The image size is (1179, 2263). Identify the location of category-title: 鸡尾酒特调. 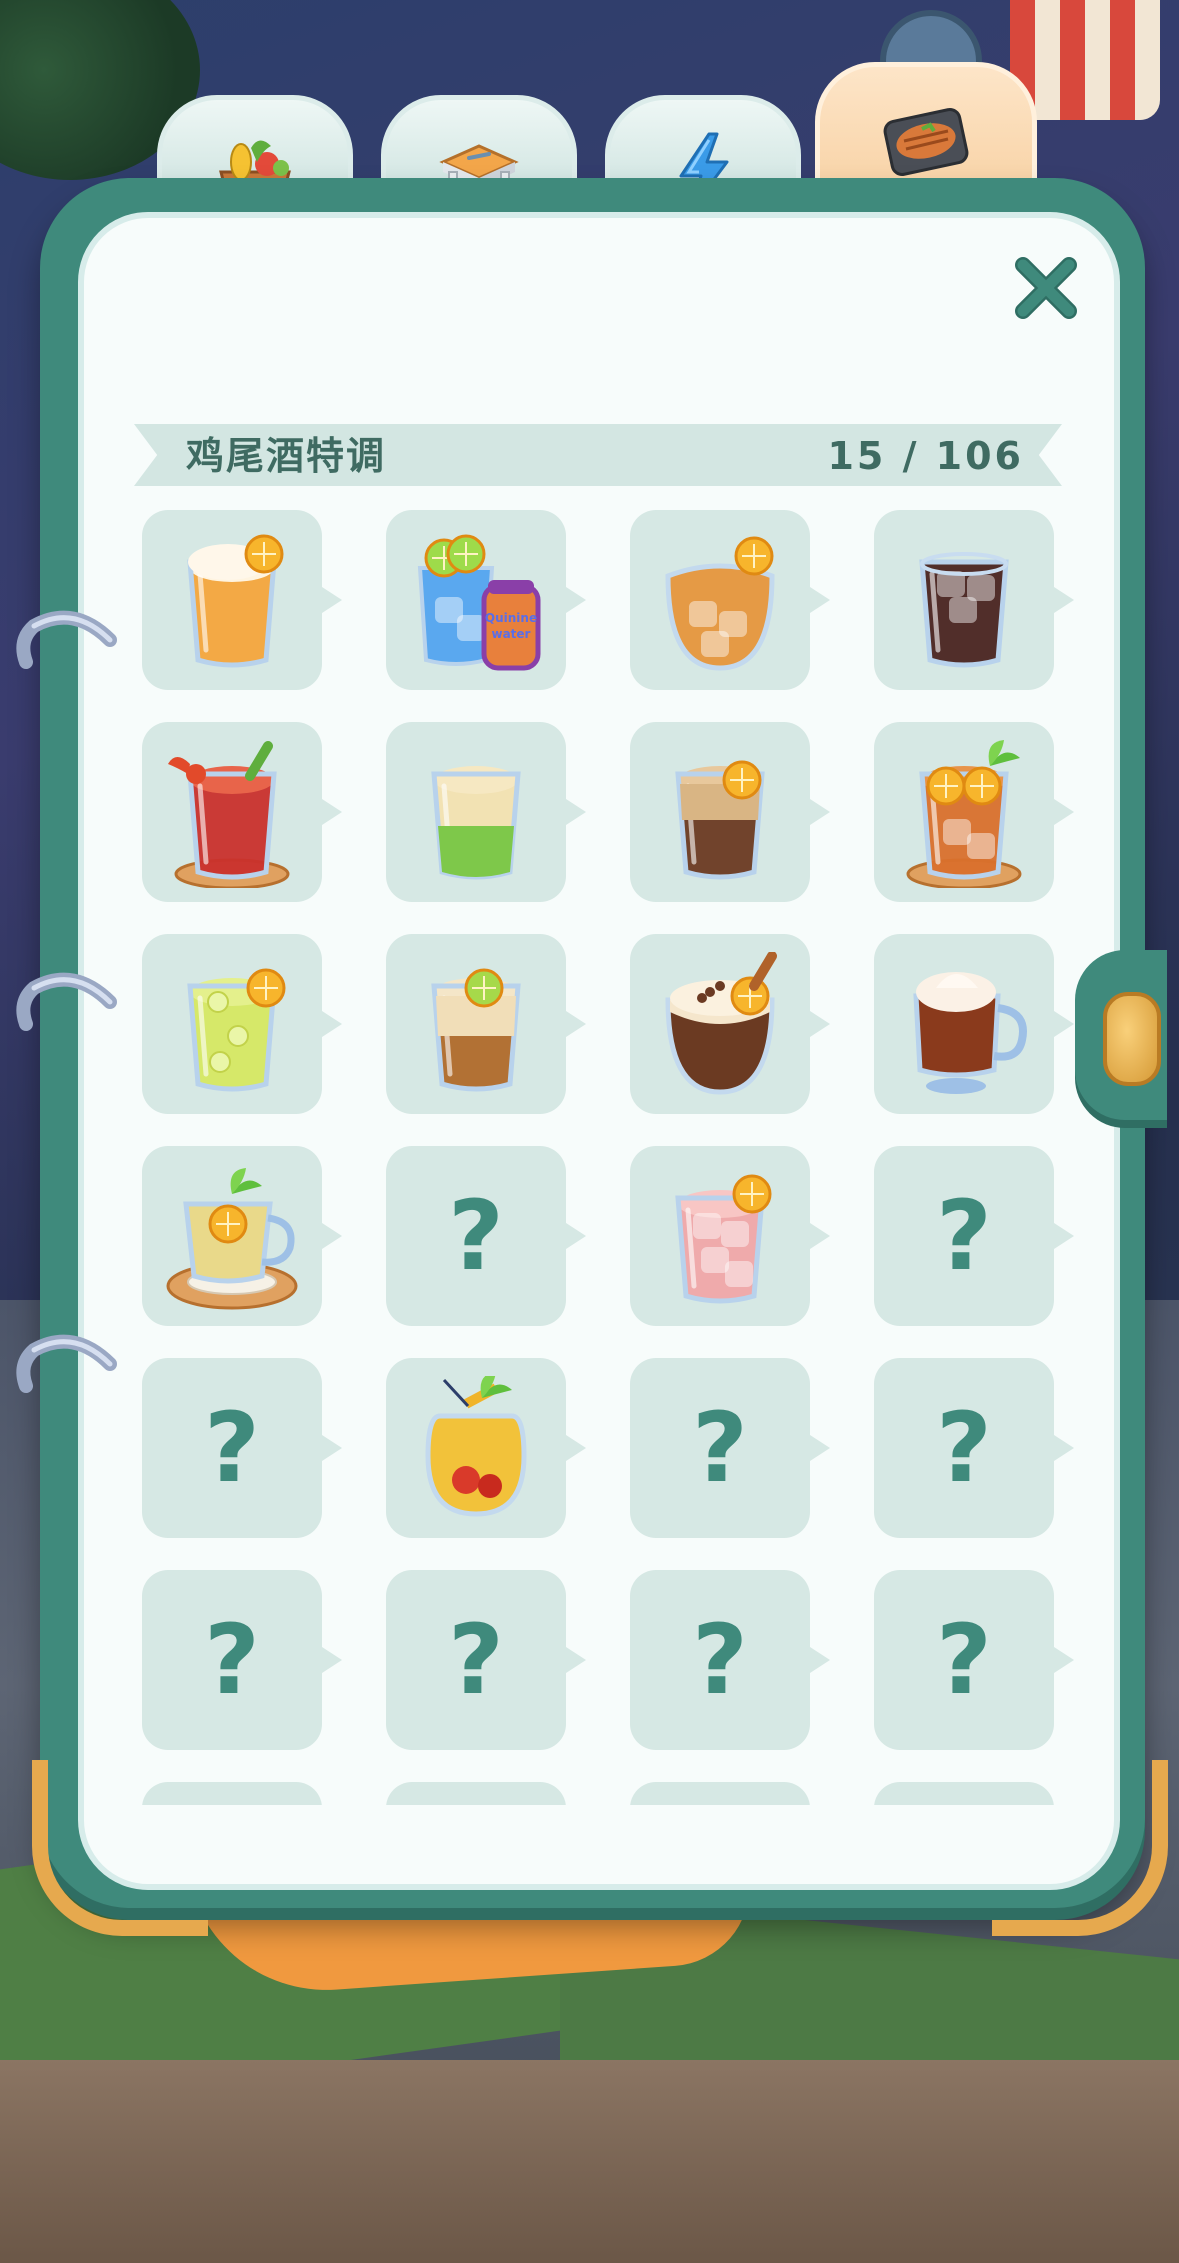
(286, 456).